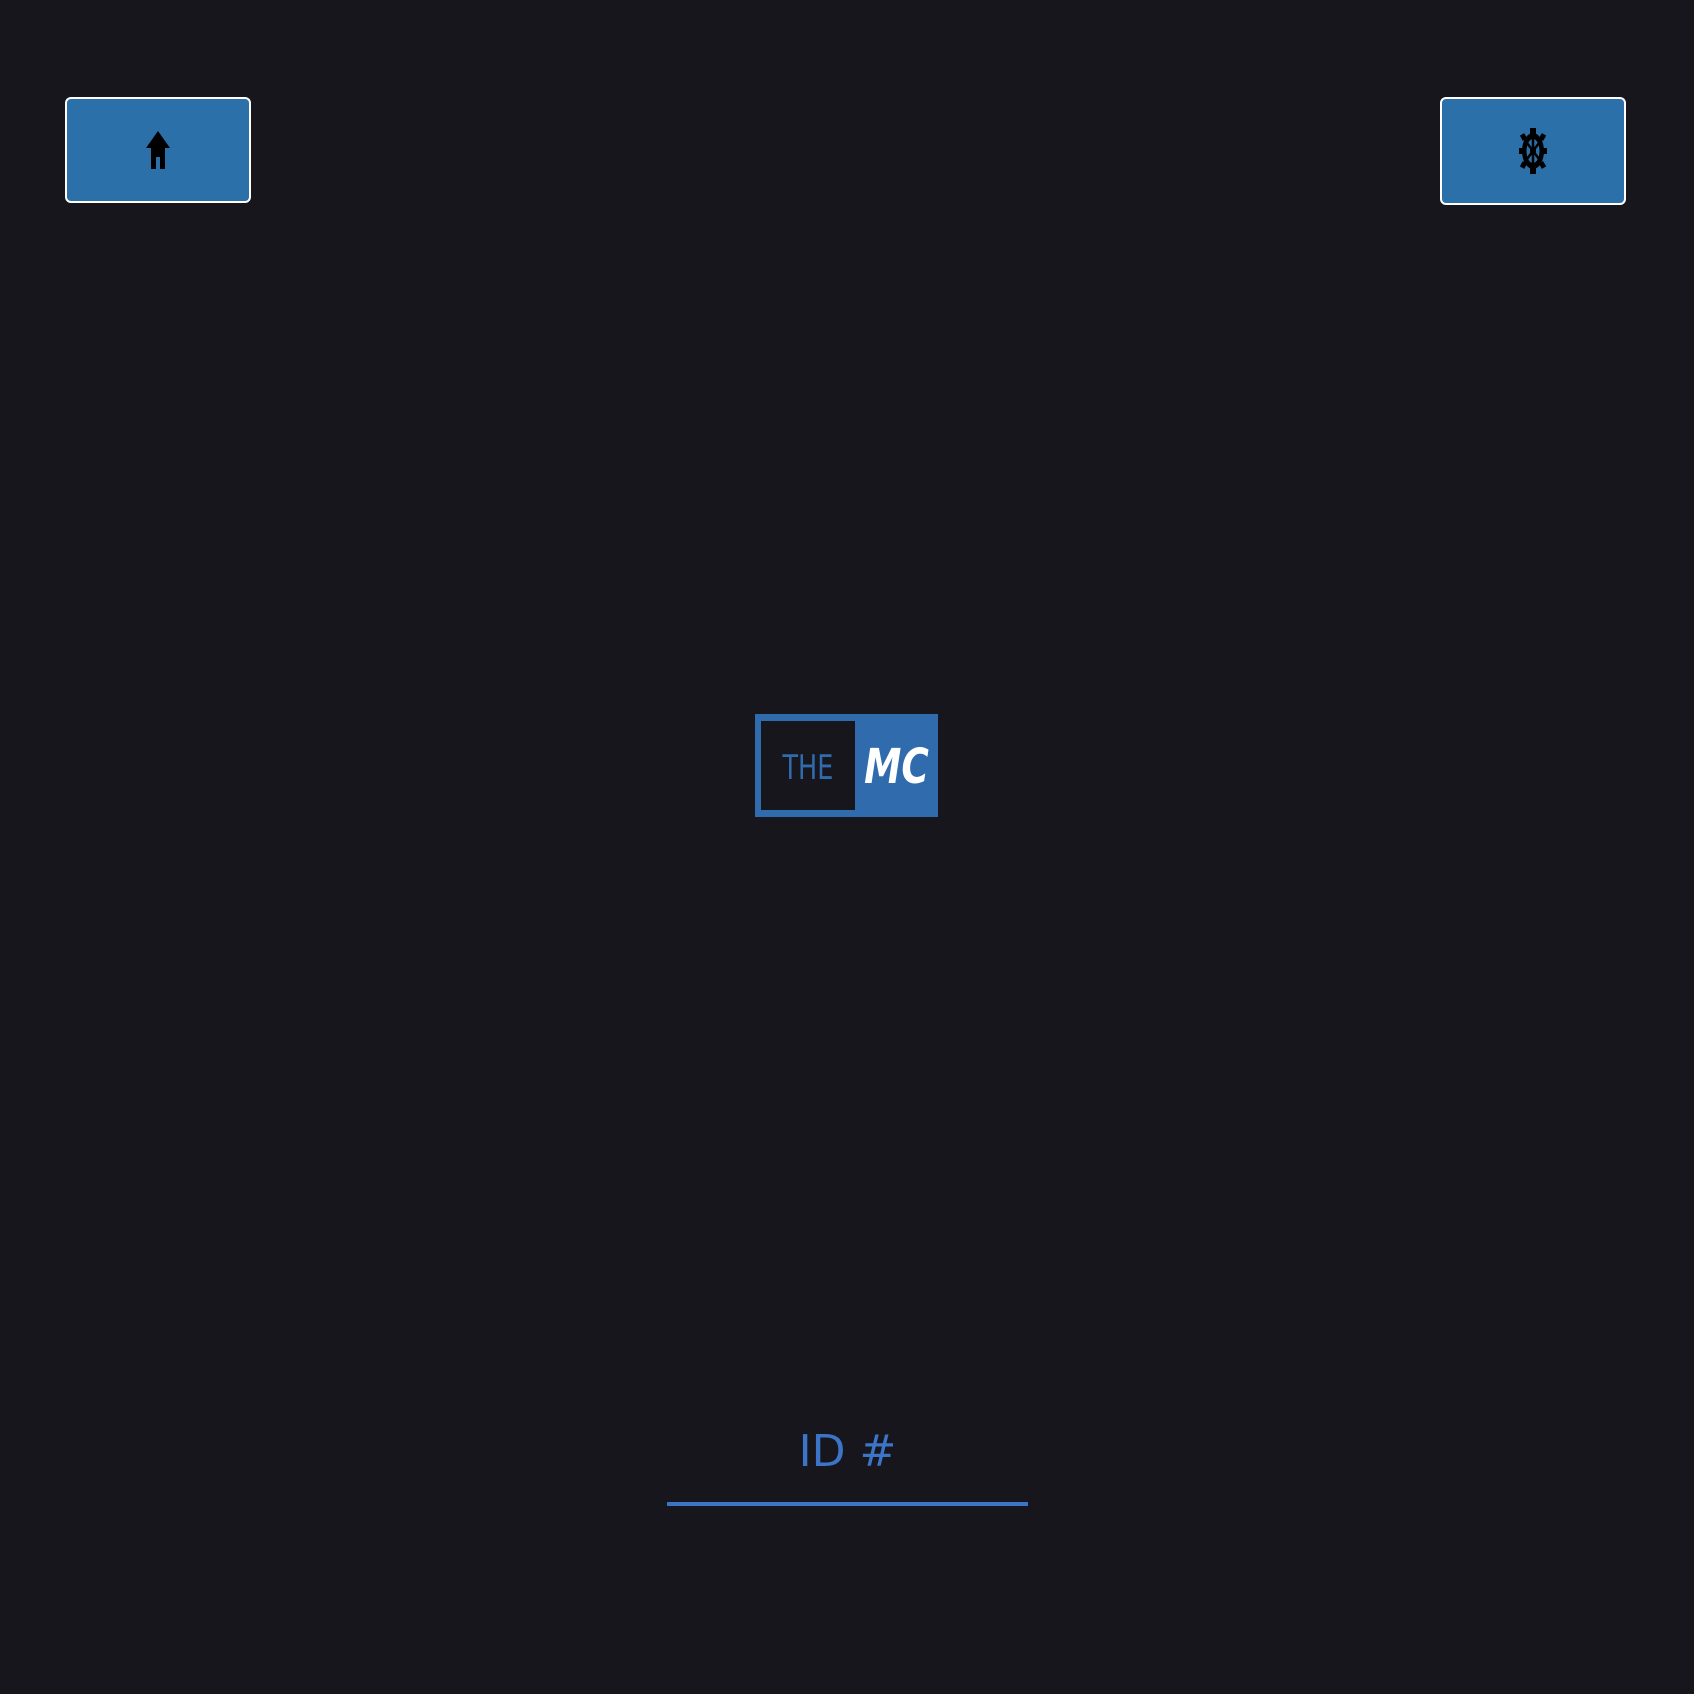 This screenshot has height=1694, width=1694. I want to click on app-logo: THE MC, so click(846, 765).